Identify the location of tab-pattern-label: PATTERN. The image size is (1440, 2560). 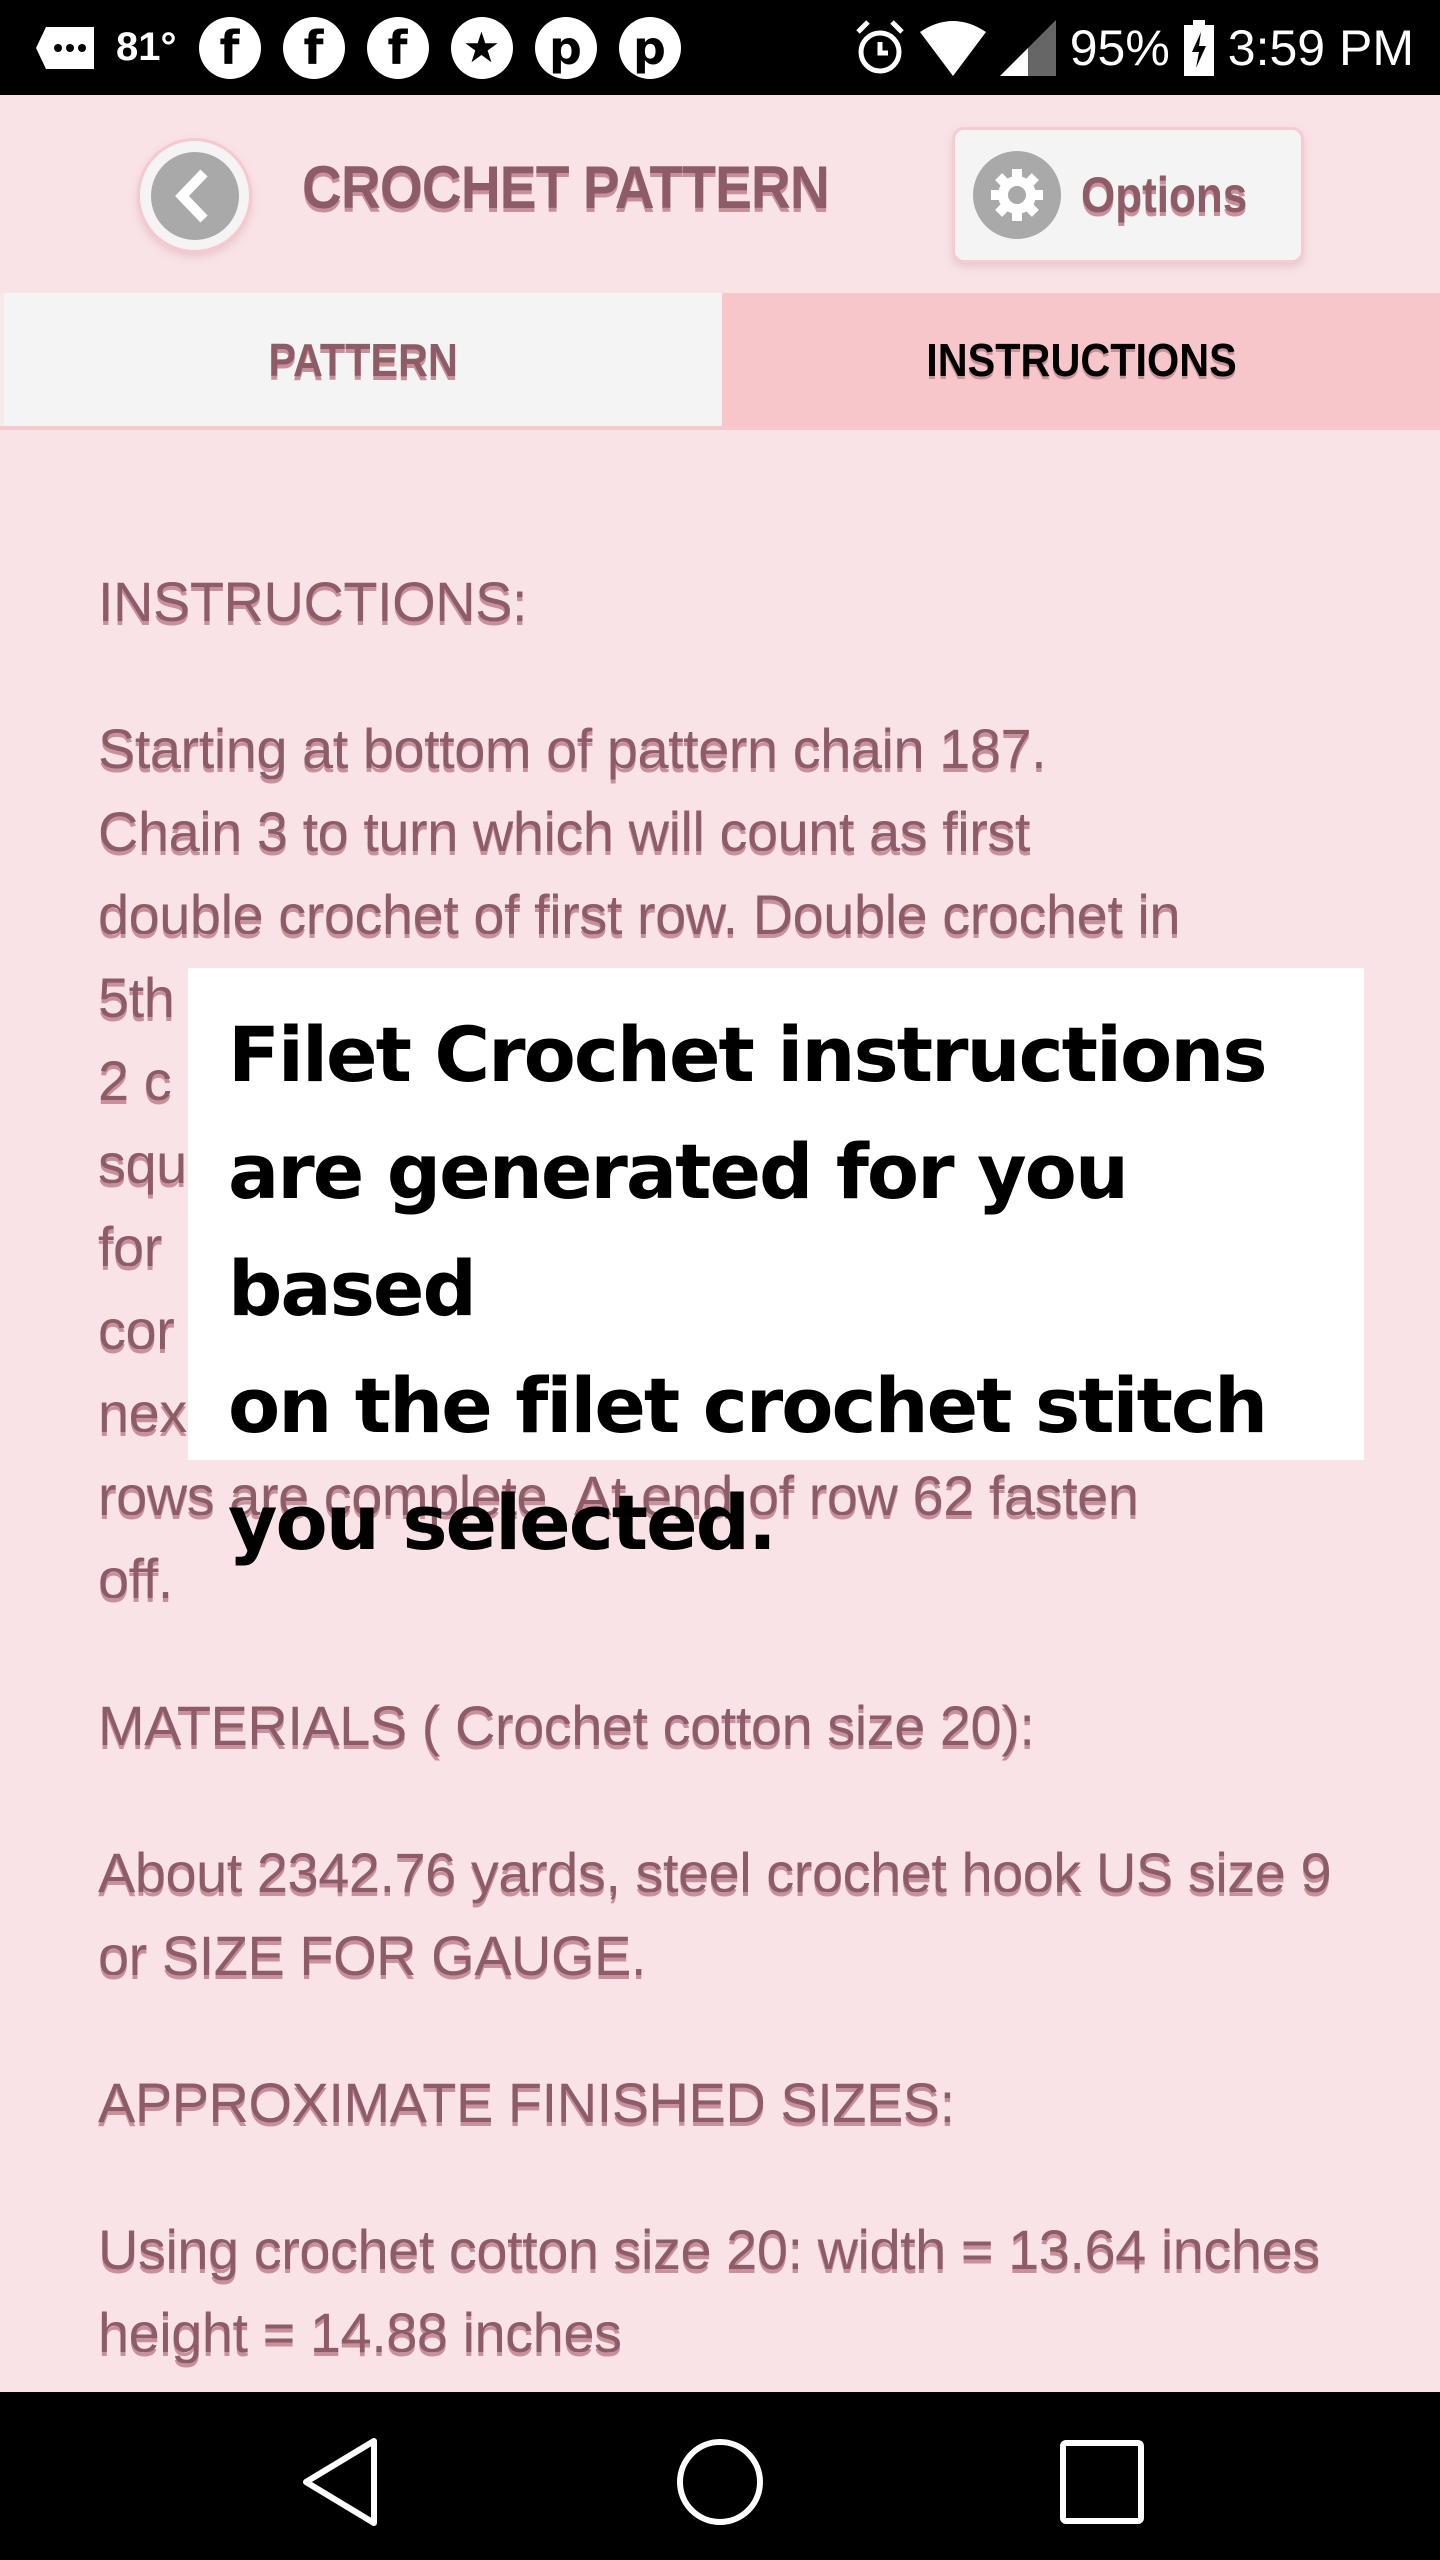
(363, 359).